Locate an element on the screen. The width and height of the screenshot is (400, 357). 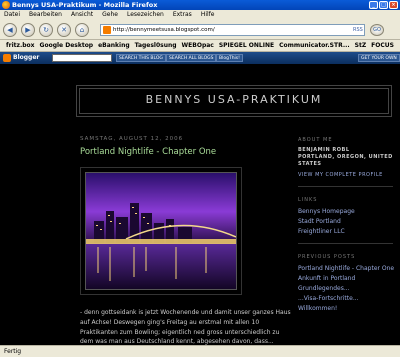
url-bar: http://bennymeetsusa.blogspot.com/ RSS is located at coordinates (232, 30).